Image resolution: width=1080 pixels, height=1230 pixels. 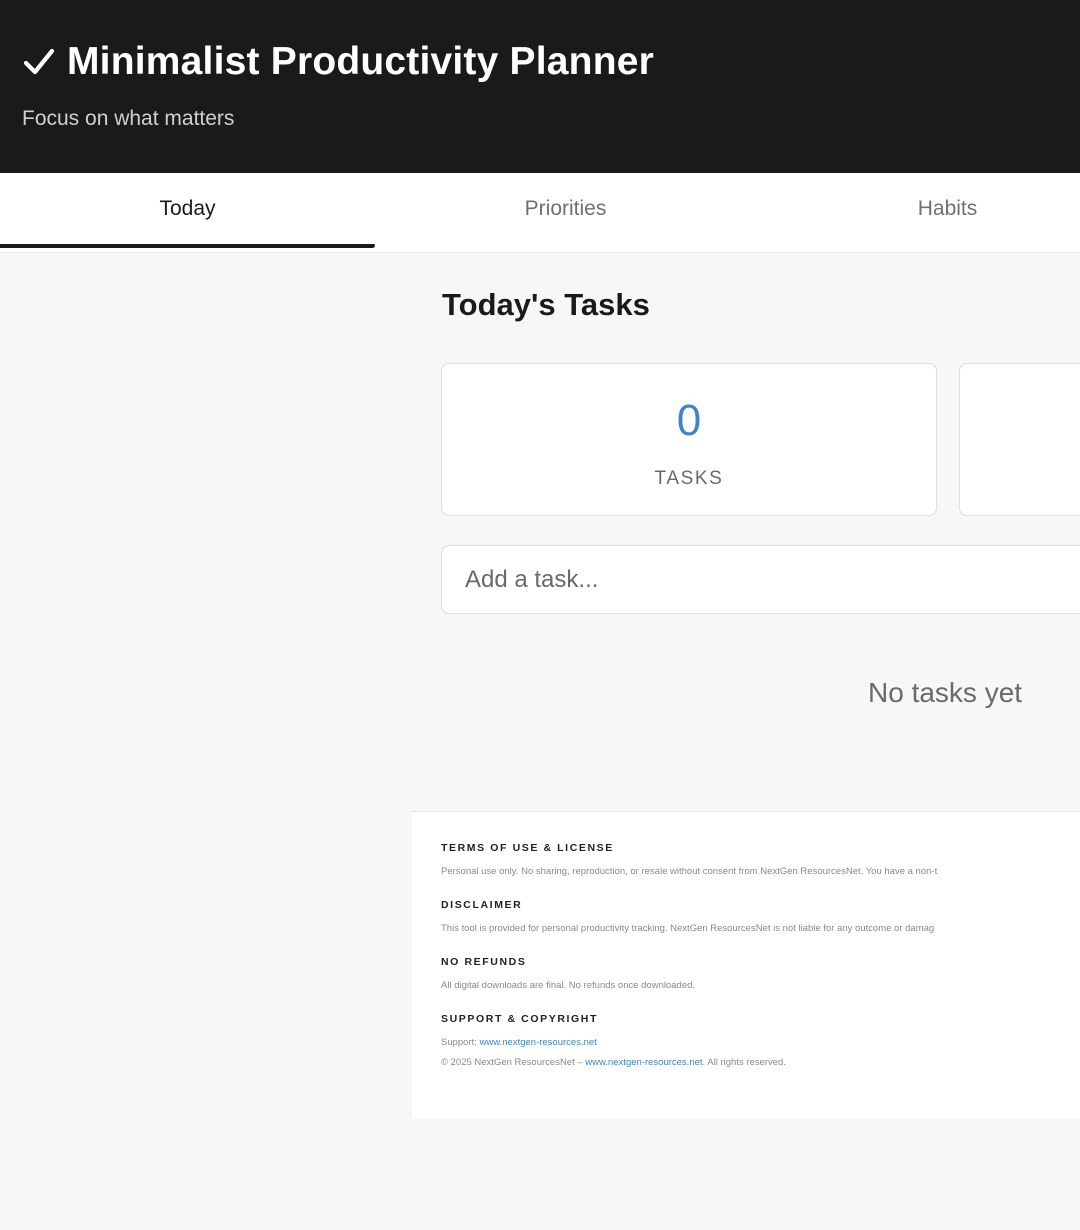 I want to click on support-line: Support: www.nextgen-resources.net, so click(x=613, y=1042).